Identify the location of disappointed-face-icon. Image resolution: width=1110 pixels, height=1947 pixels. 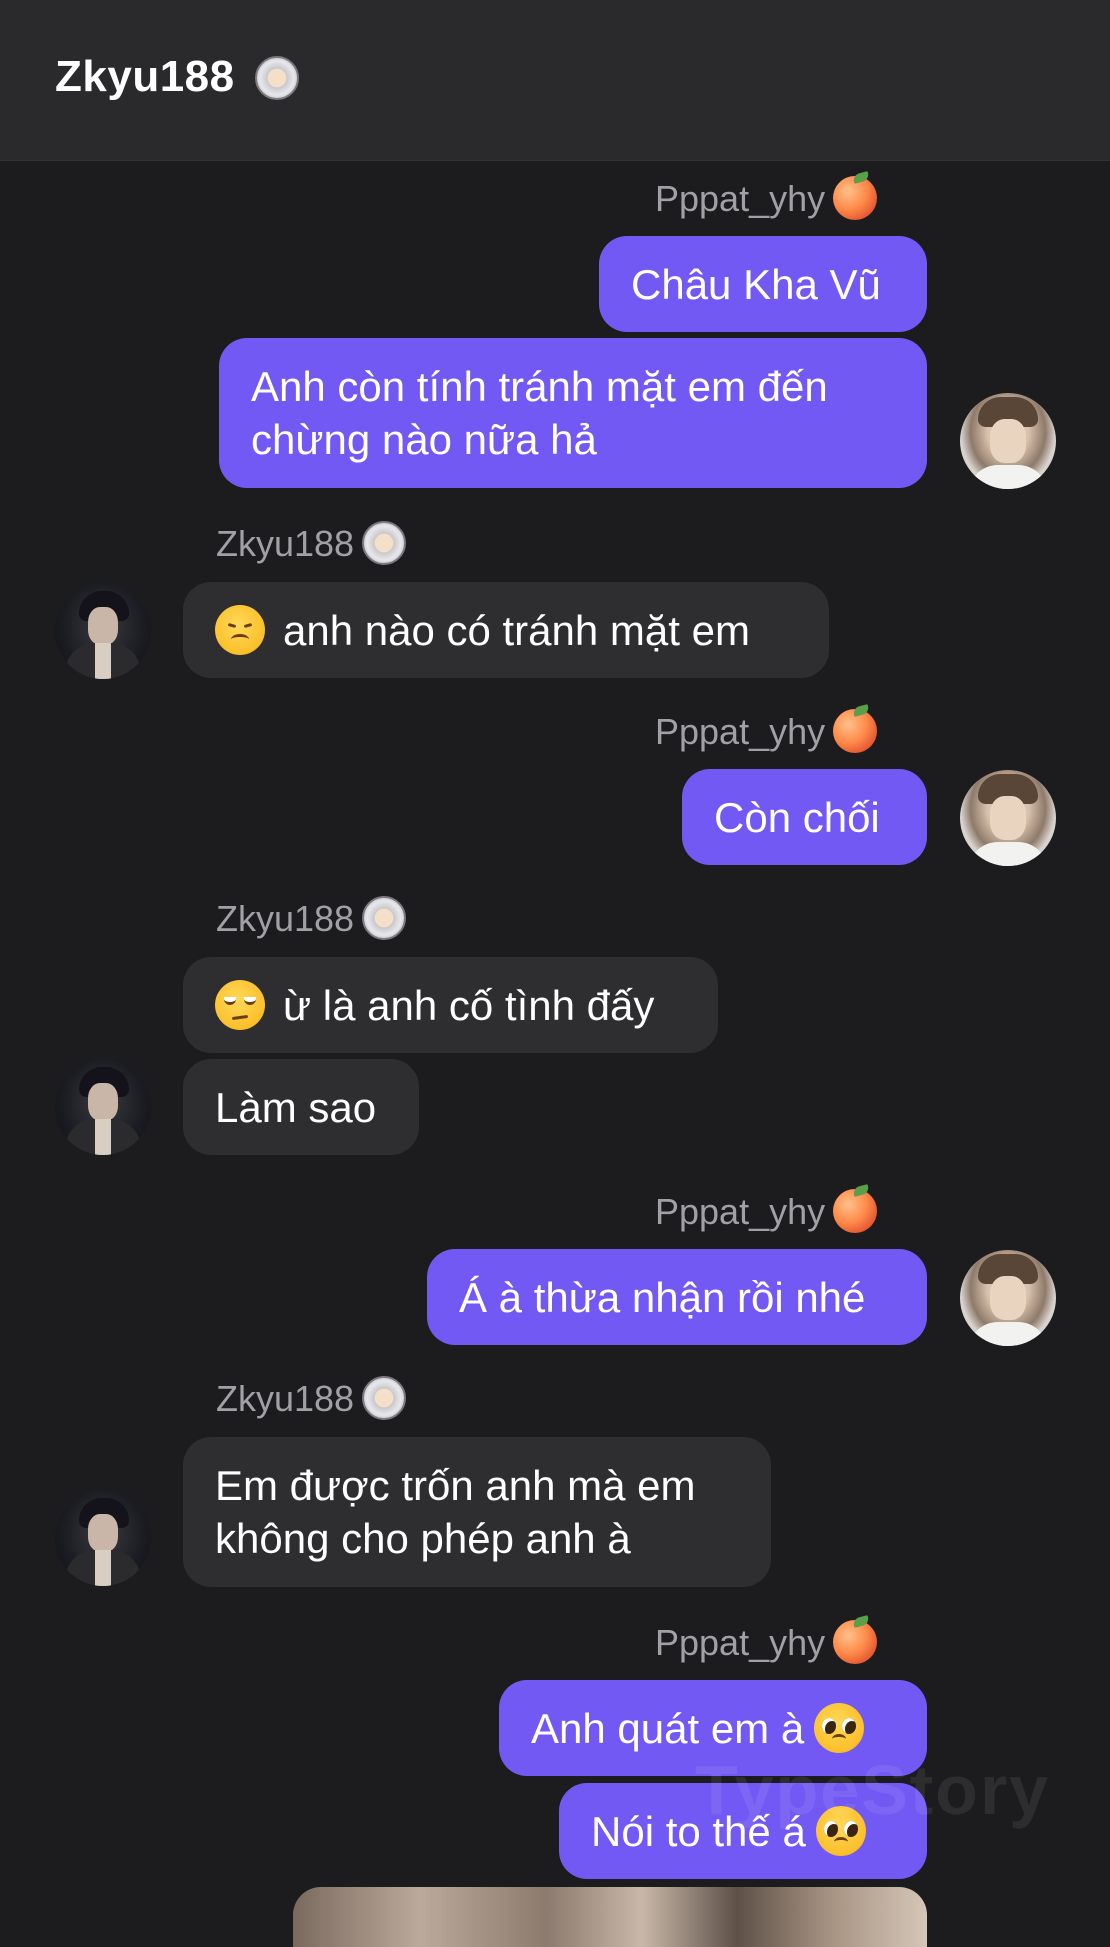
(240, 630).